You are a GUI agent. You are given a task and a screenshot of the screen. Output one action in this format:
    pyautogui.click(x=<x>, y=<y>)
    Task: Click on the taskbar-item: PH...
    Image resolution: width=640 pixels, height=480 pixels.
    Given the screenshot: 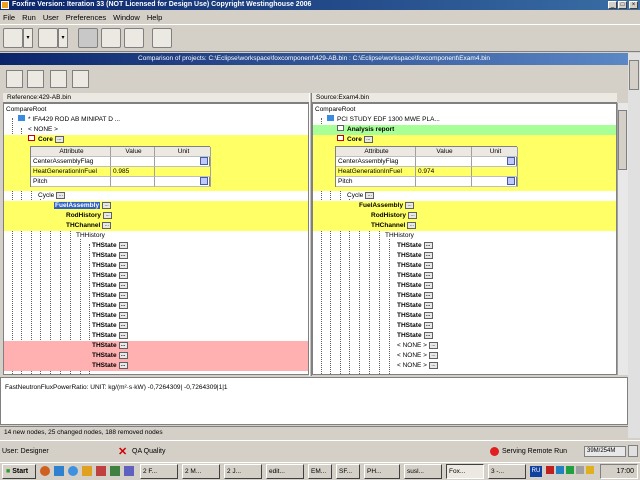 What is the action you would take?
    pyautogui.click(x=382, y=471)
    